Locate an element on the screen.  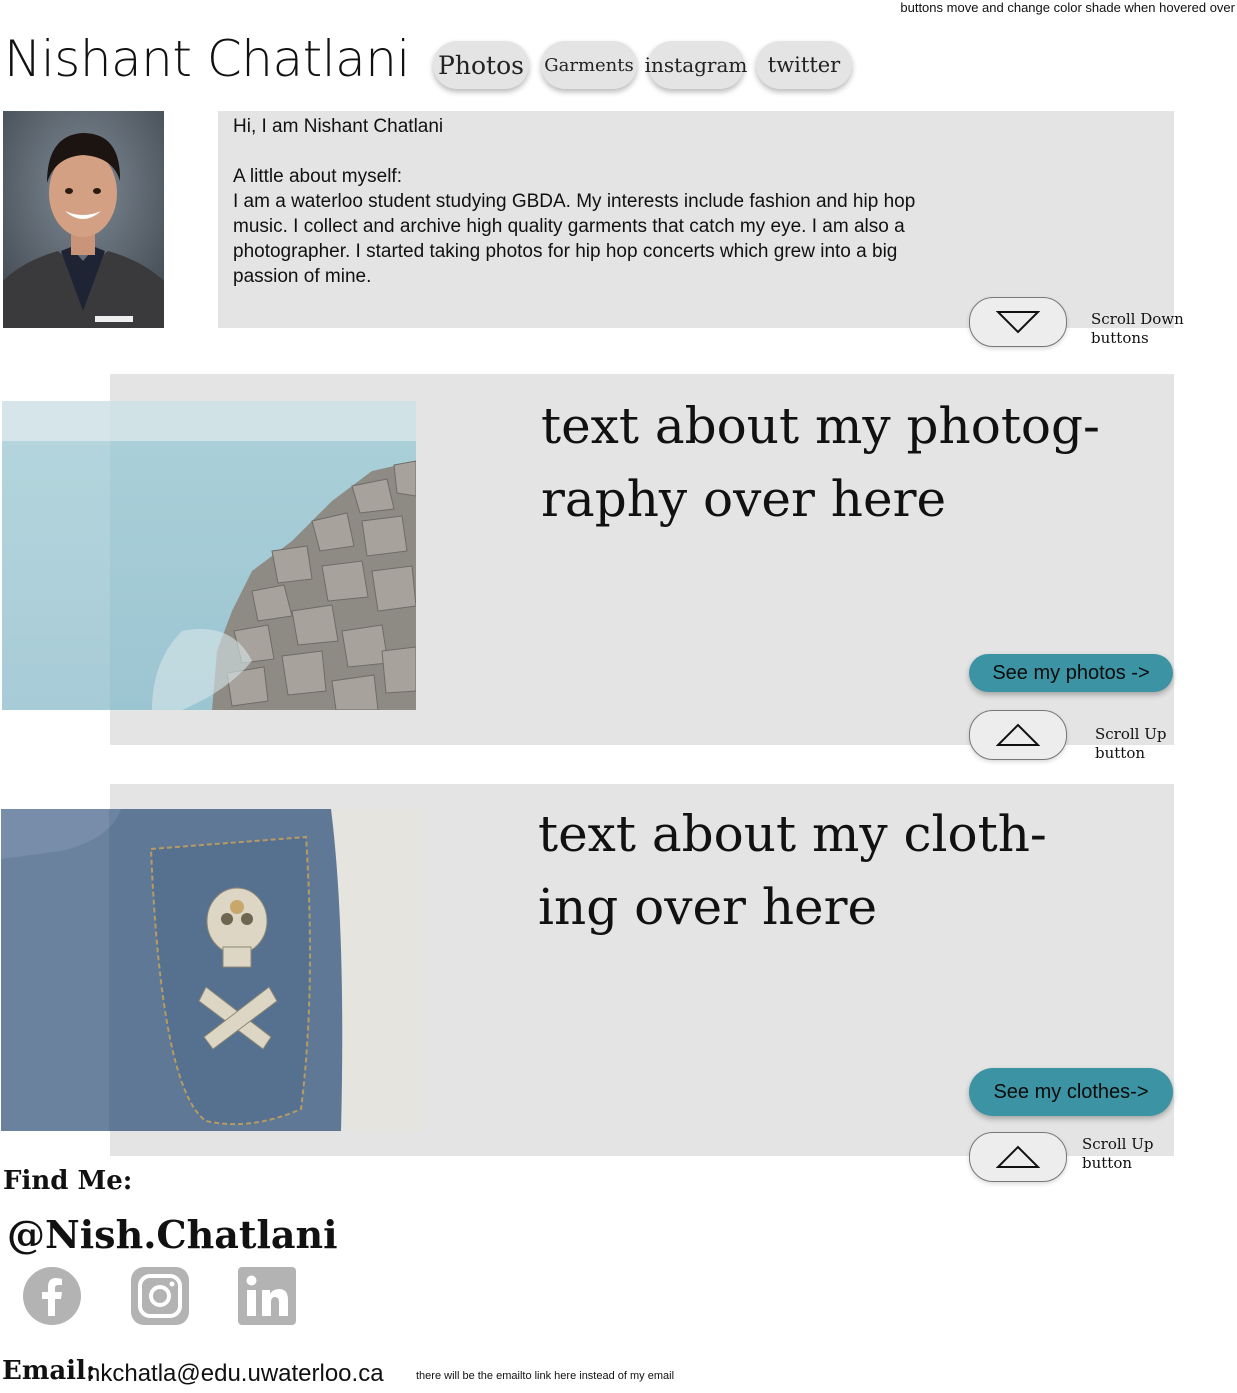
scroll-up-note: Scroll Up button is located at coordinates (1131, 743).